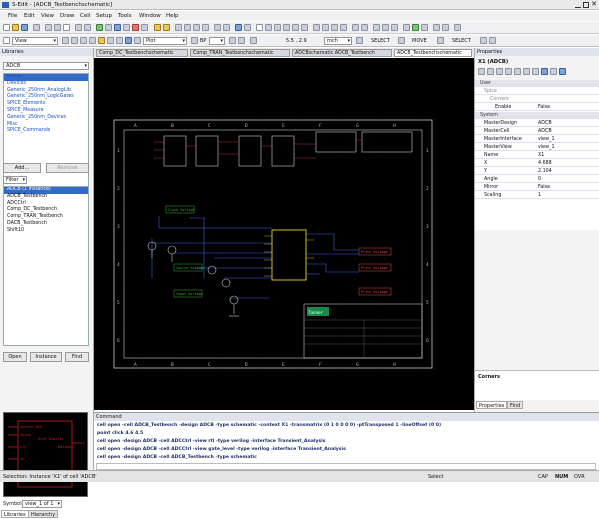 This screenshot has width=599, height=519. I want to click on tab-libraries: Libraries, so click(15, 514).